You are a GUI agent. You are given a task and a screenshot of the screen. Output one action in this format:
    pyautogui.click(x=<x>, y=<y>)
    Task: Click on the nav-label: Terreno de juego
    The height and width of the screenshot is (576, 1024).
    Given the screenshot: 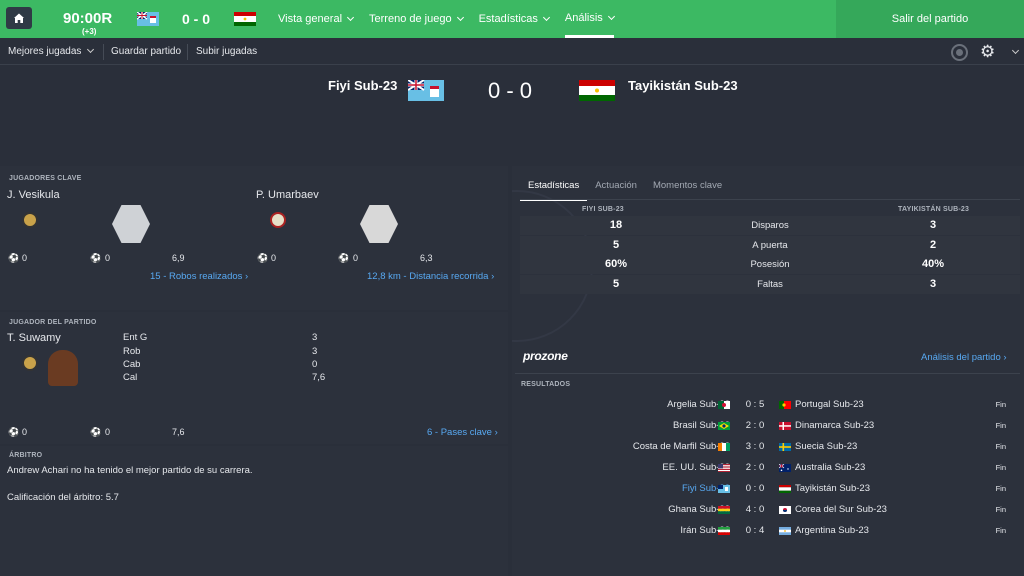 What is the action you would take?
    pyautogui.click(x=410, y=19)
    